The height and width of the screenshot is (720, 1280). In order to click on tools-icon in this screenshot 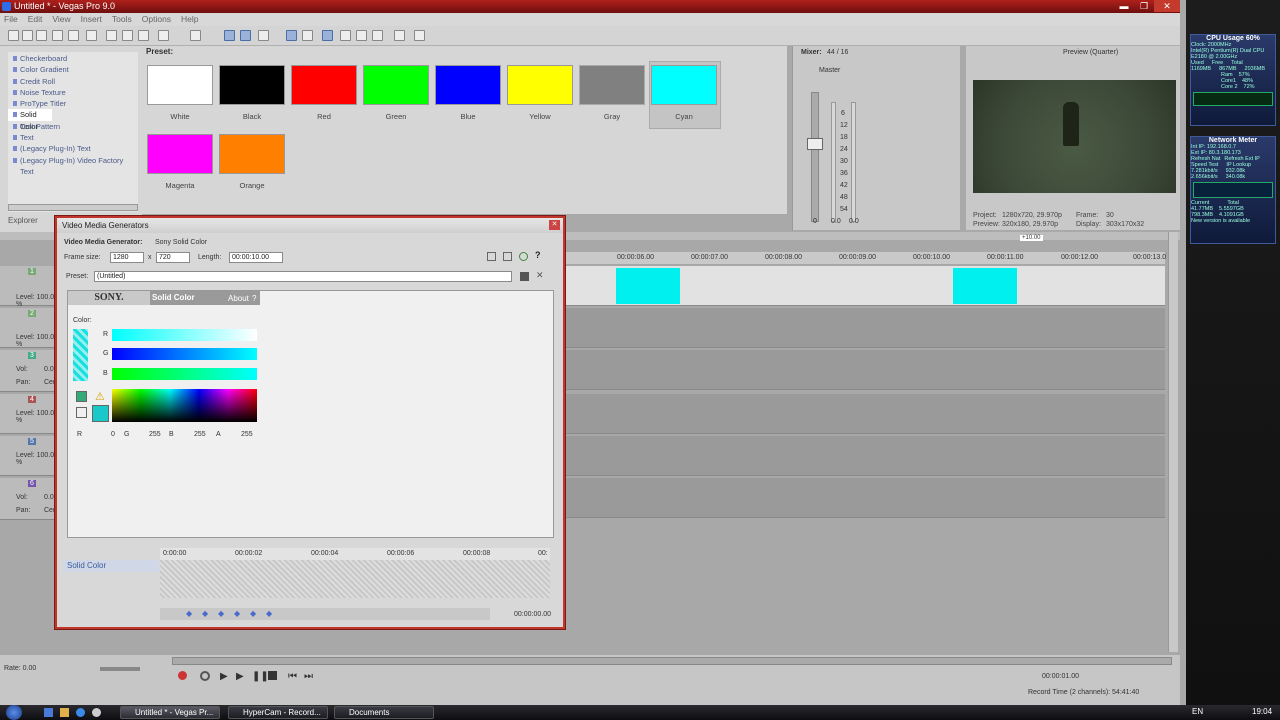, I will do `click(399, 35)`.